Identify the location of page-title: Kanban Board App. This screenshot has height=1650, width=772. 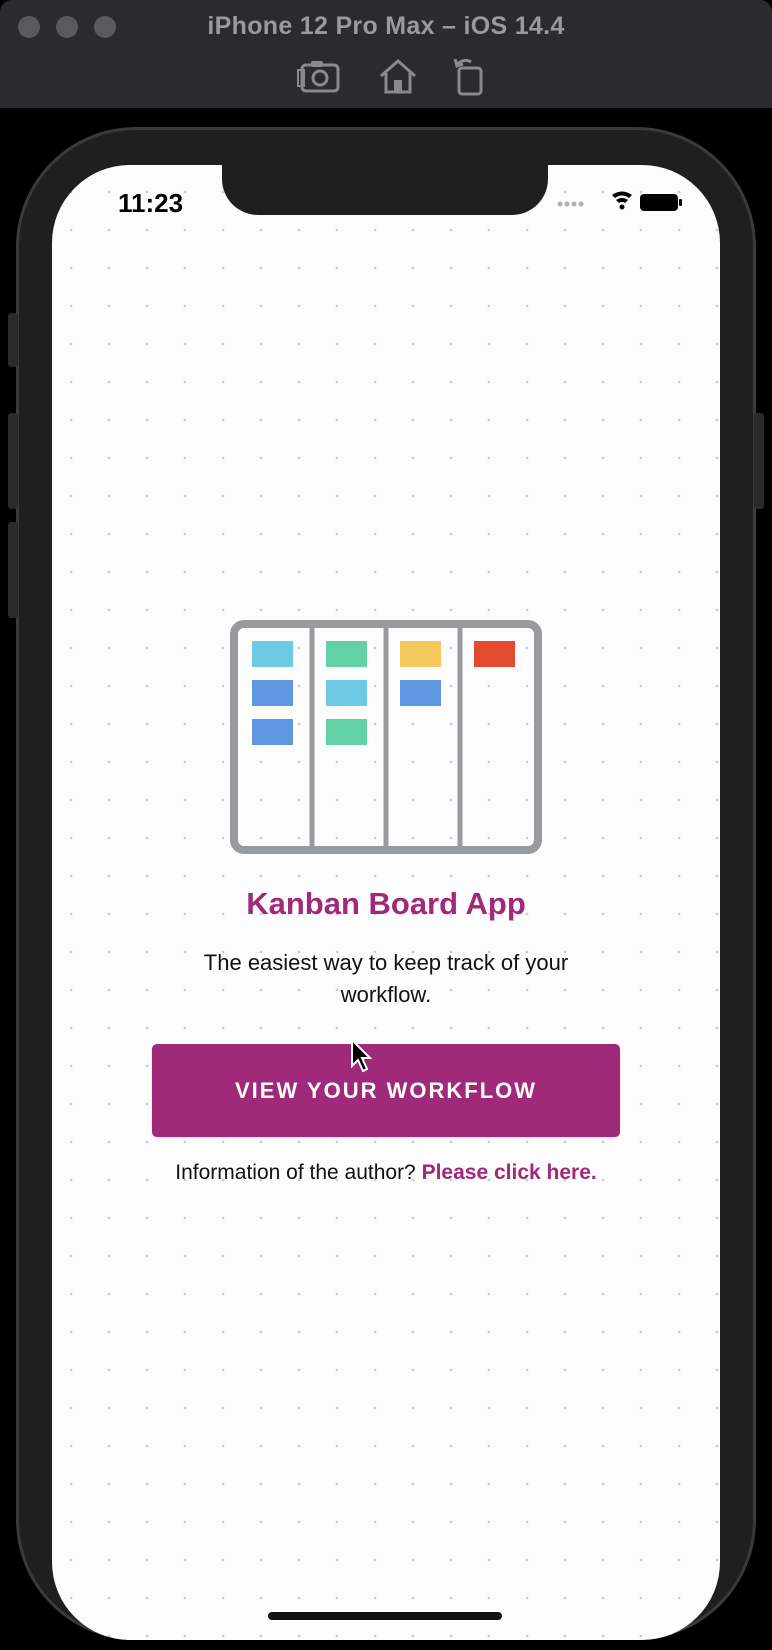
(386, 903).